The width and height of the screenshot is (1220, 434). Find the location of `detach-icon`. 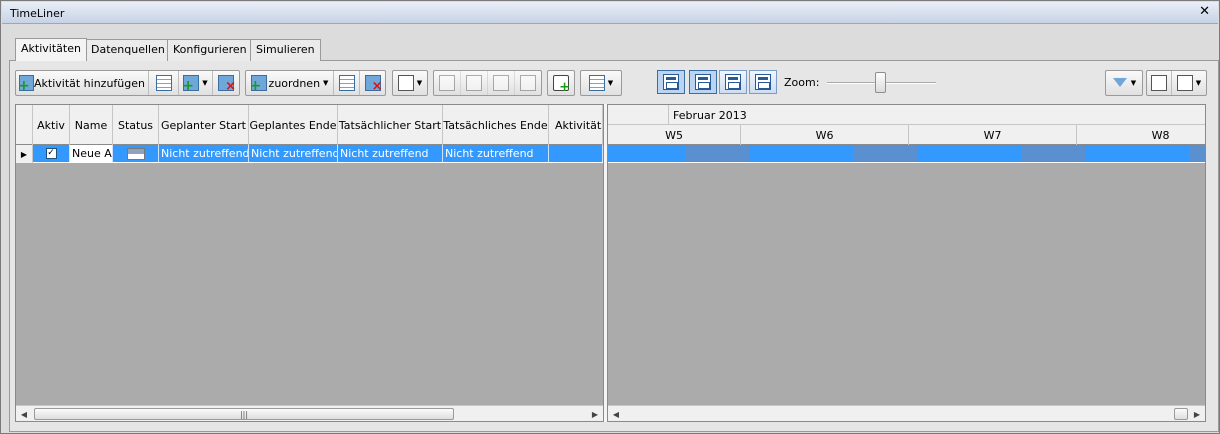

detach-icon is located at coordinates (346, 83).